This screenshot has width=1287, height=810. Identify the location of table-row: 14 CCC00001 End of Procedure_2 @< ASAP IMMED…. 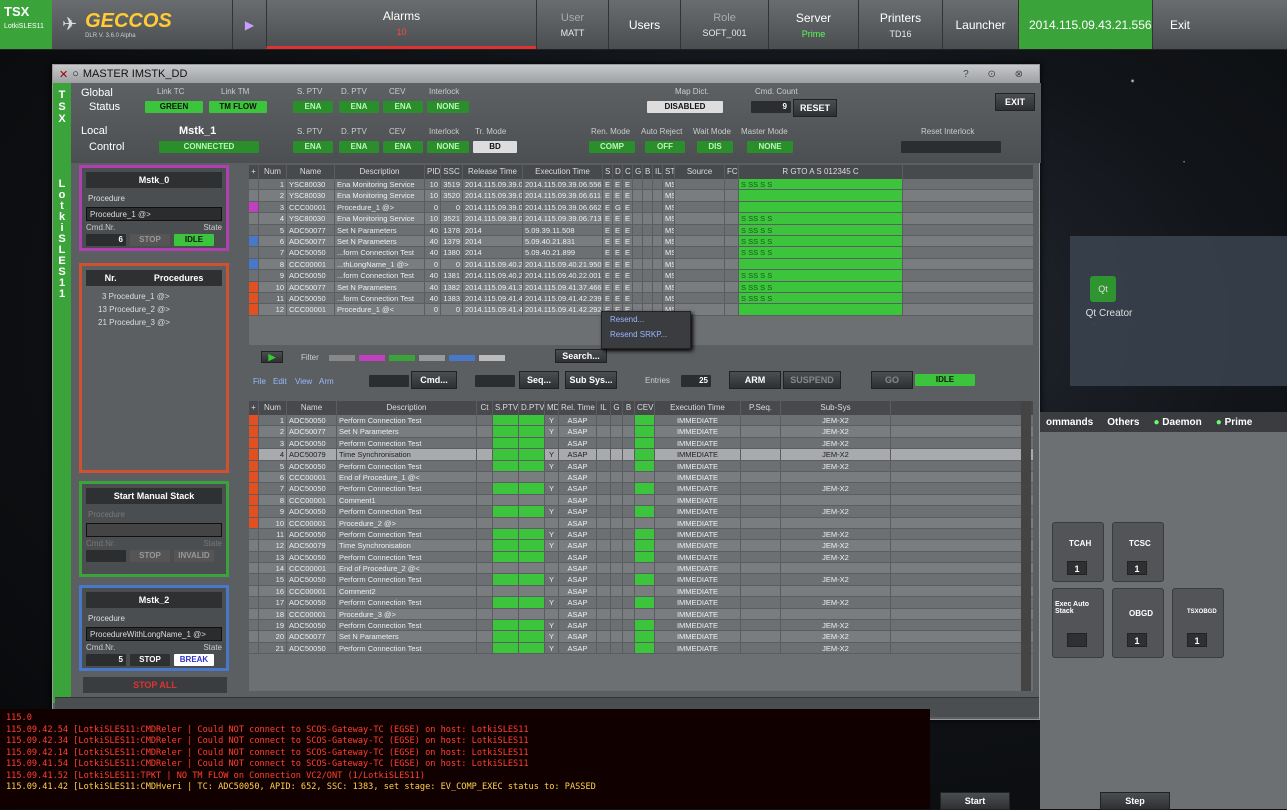
(641, 569).